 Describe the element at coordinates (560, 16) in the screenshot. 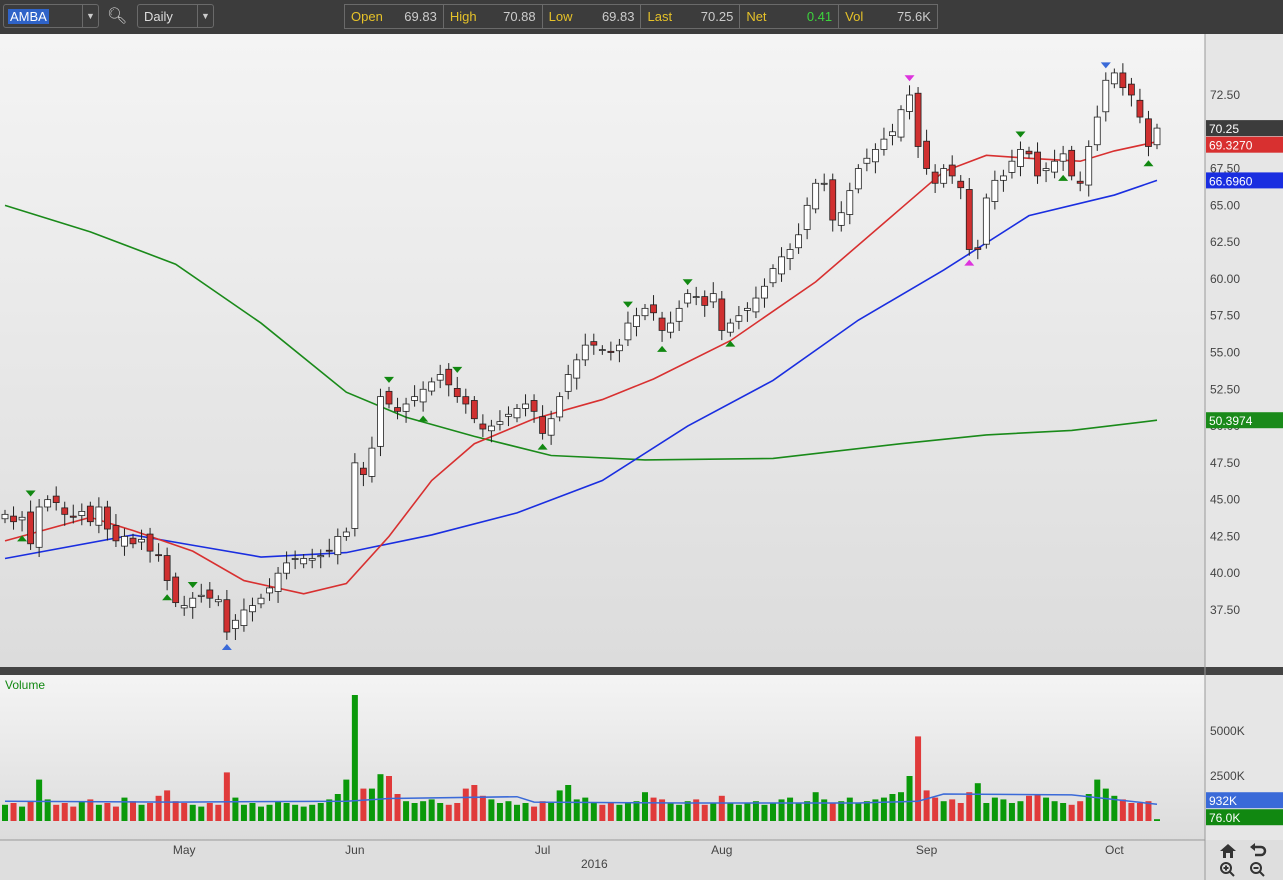

I see `quote-label: Low` at that location.